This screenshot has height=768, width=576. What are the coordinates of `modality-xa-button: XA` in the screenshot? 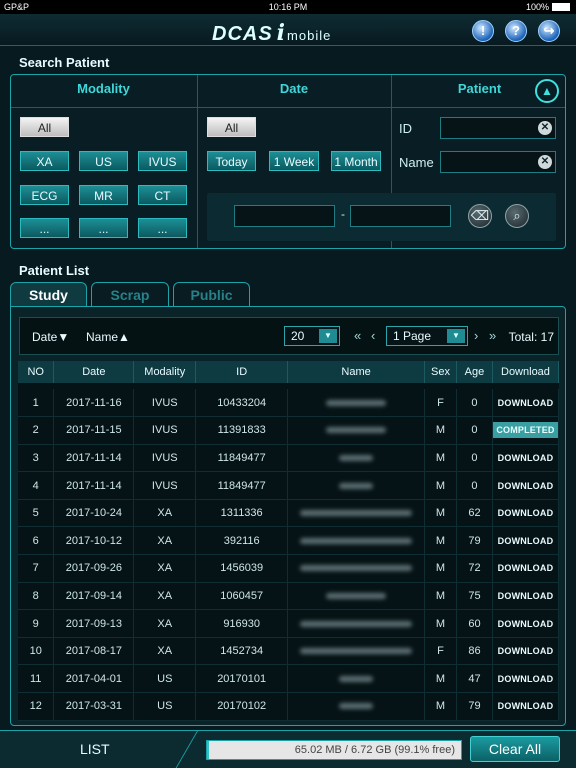 It's located at (44, 161).